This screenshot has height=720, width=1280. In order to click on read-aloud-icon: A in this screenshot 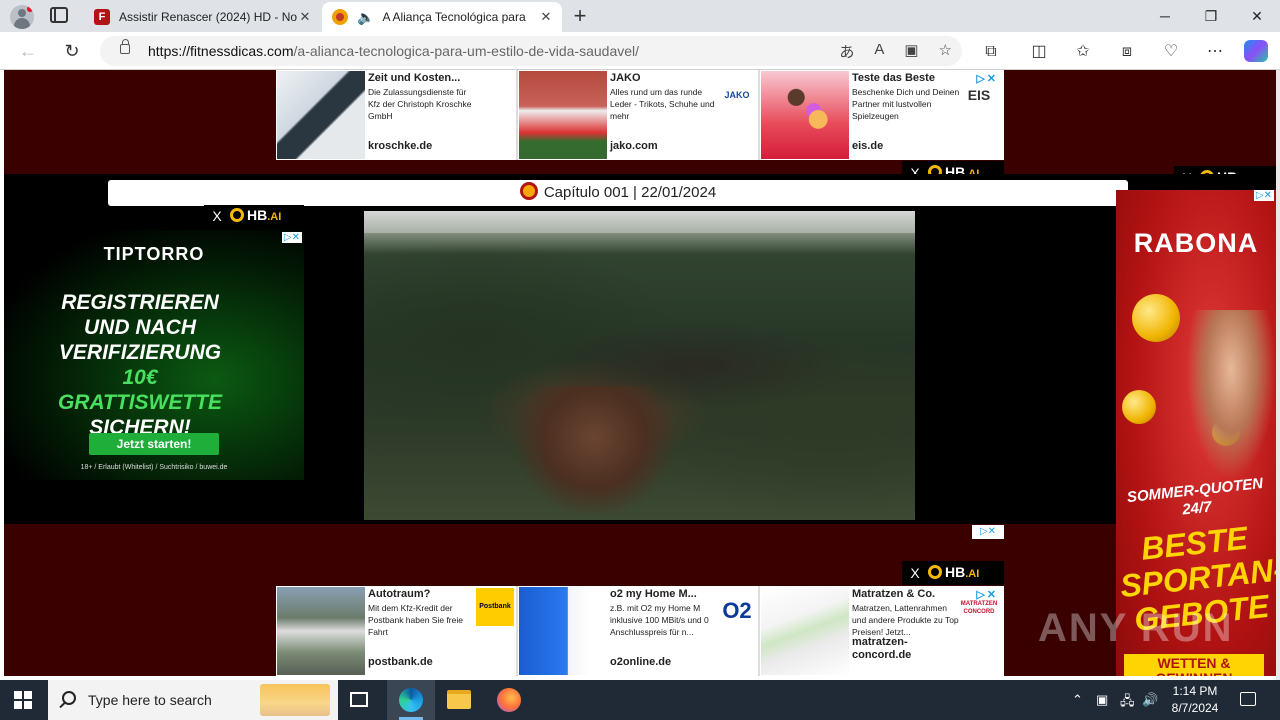, I will do `click(879, 51)`.